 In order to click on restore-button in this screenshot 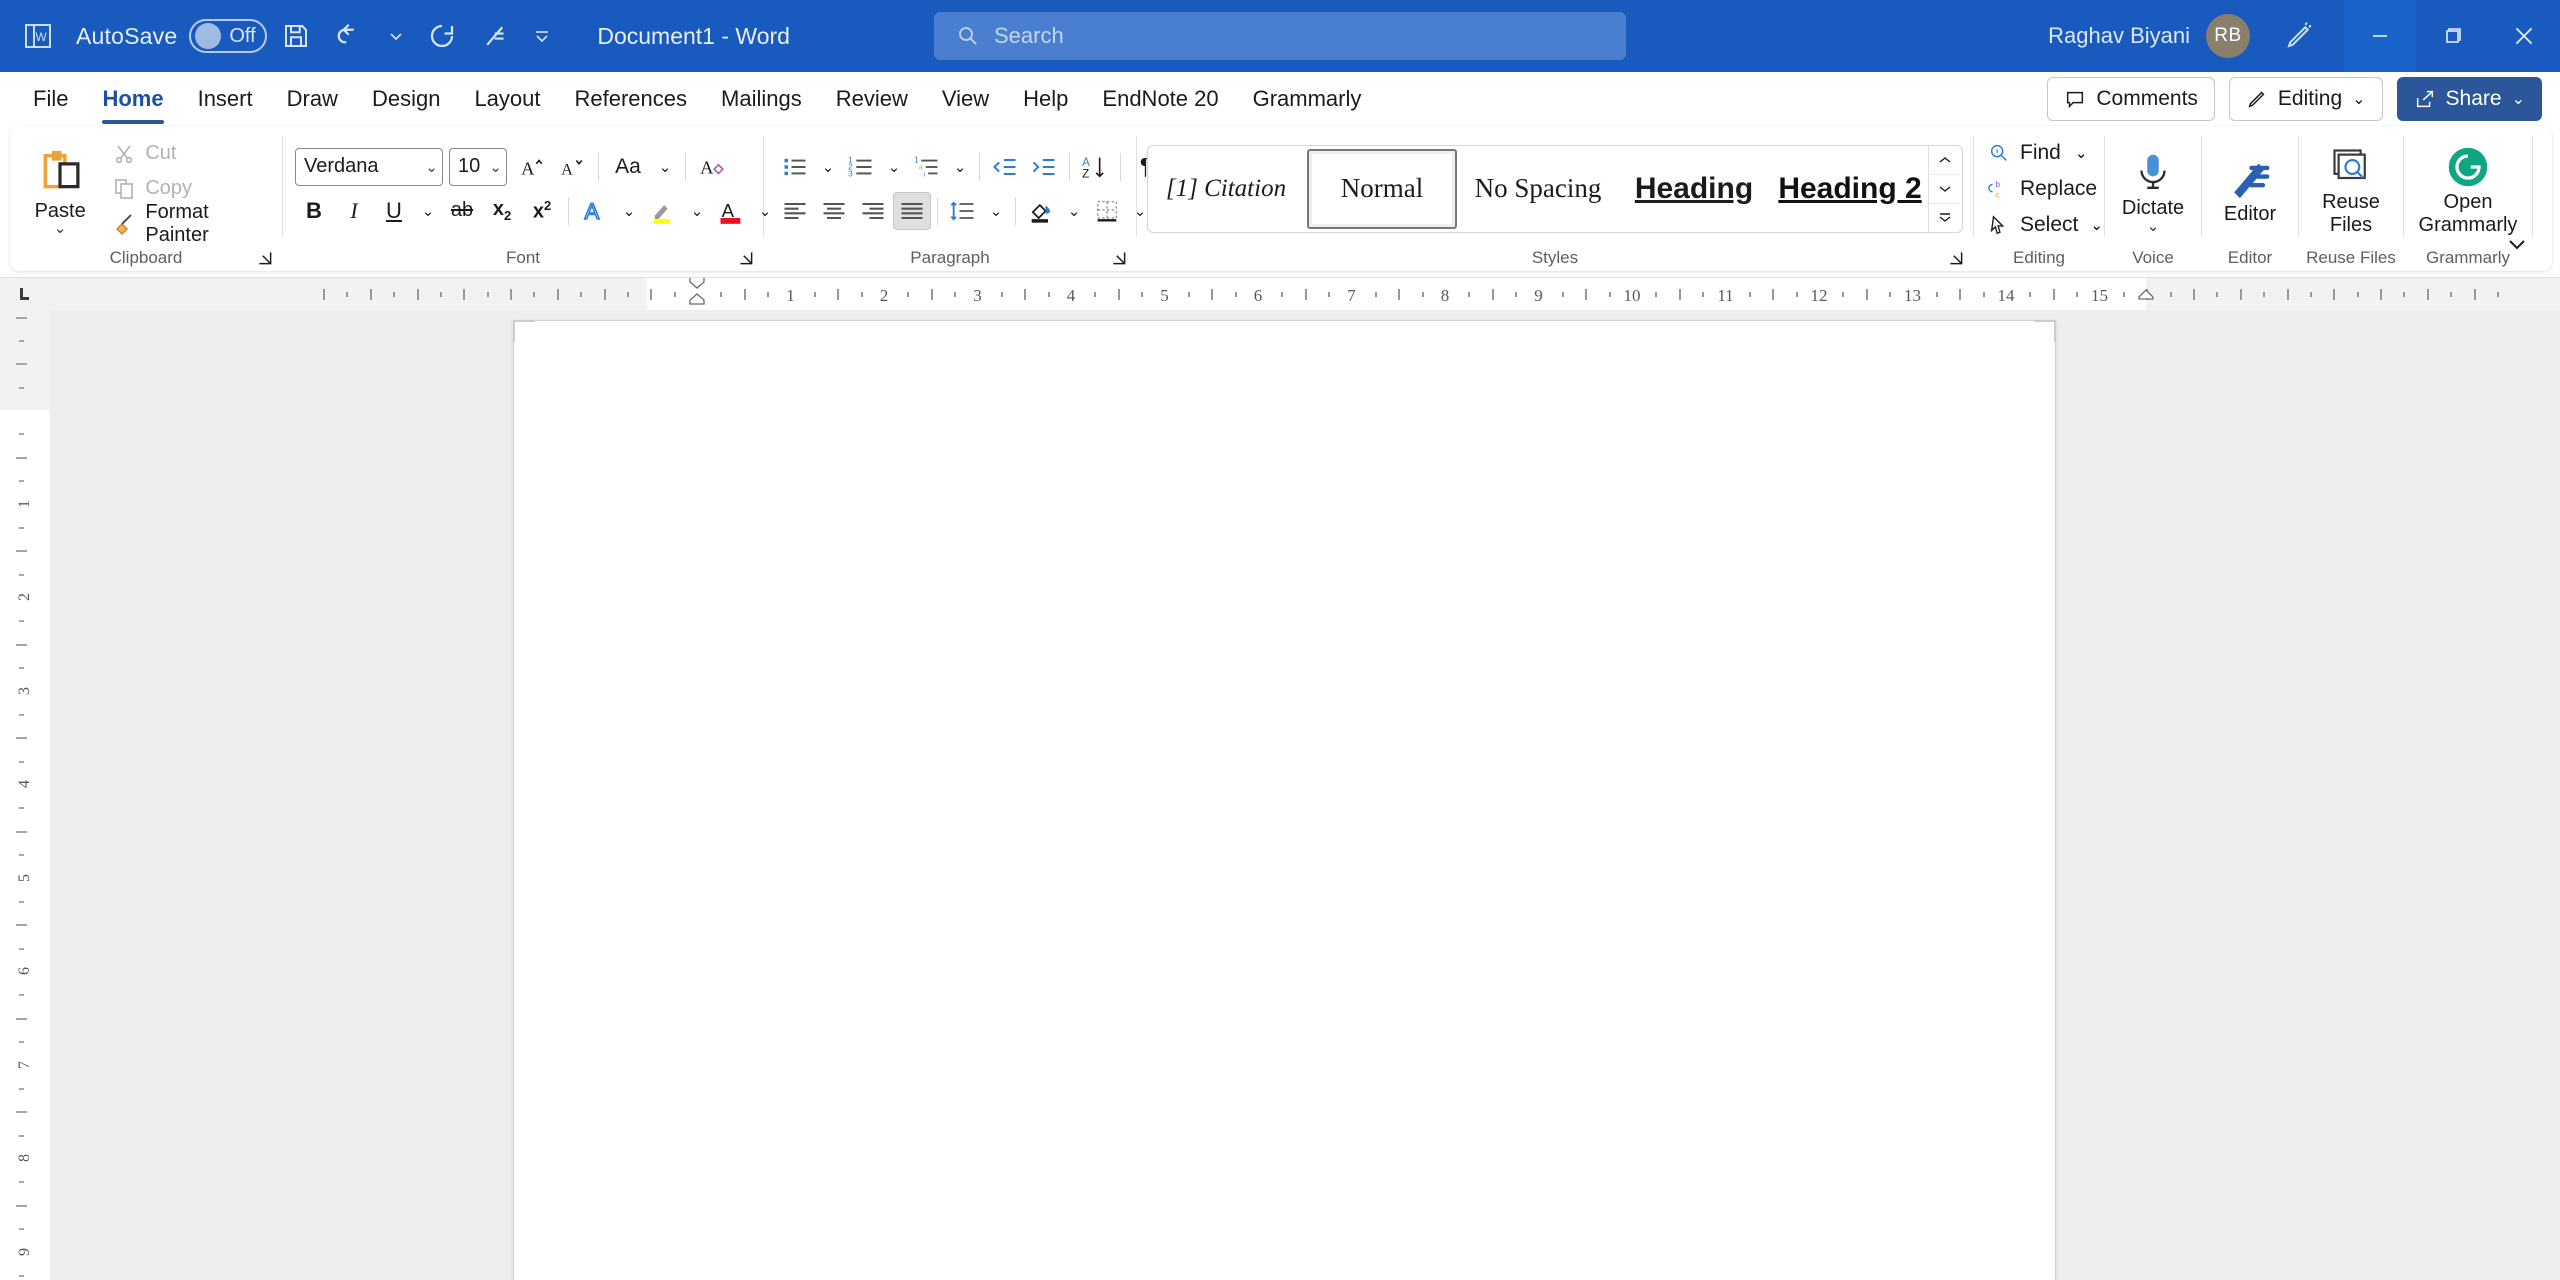, I will do `click(2452, 36)`.